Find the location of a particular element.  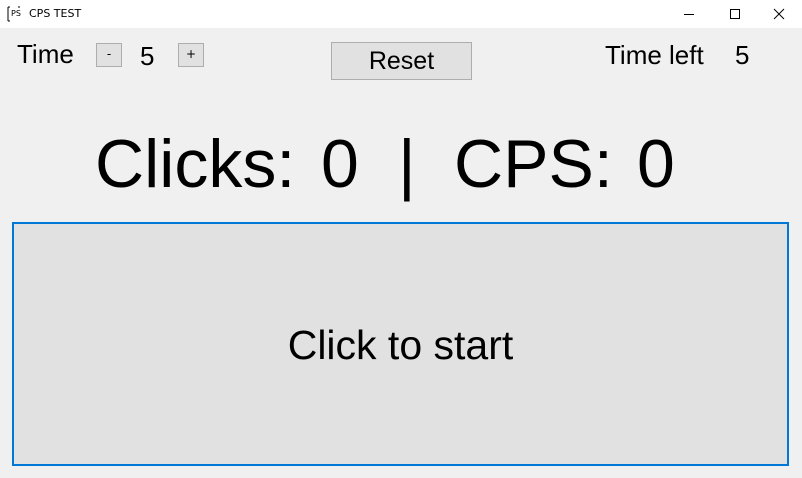

title-bar: PS CPS TEST is located at coordinates (401, 14).